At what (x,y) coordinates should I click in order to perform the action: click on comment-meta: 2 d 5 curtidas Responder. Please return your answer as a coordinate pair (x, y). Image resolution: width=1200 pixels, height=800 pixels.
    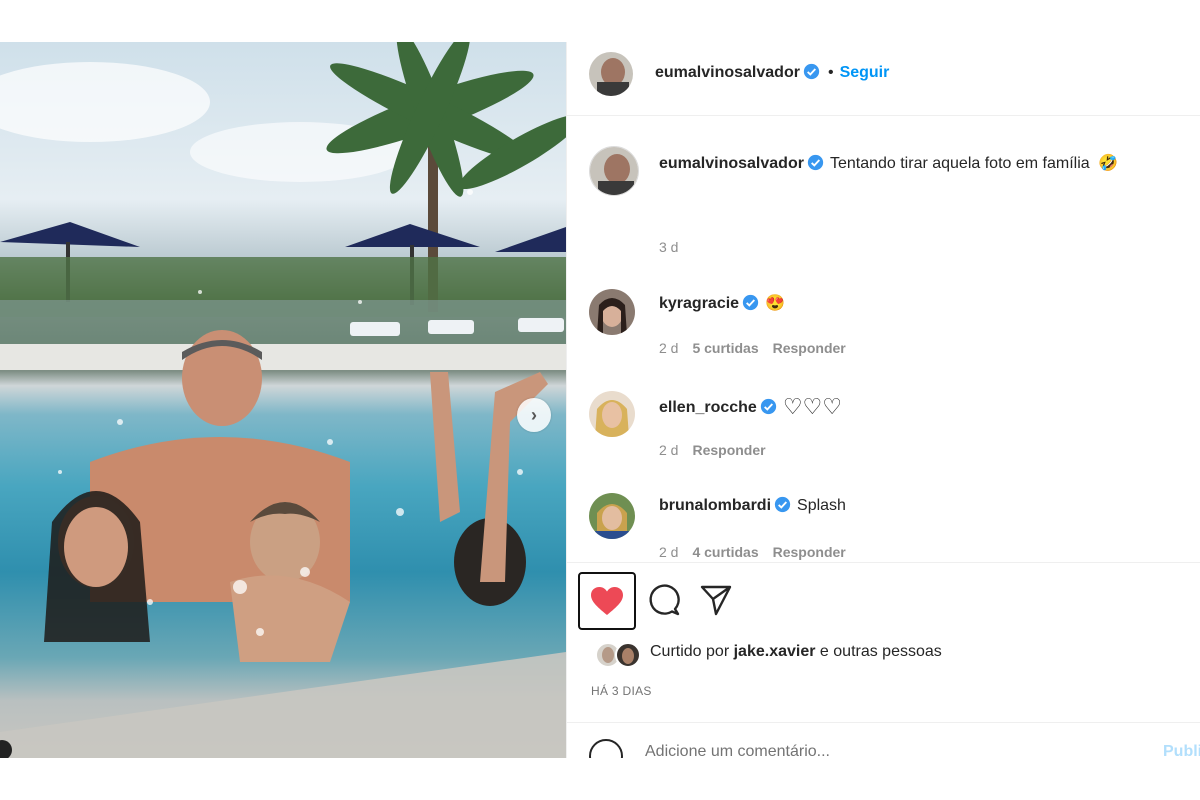
    Looking at the image, I should click on (759, 348).